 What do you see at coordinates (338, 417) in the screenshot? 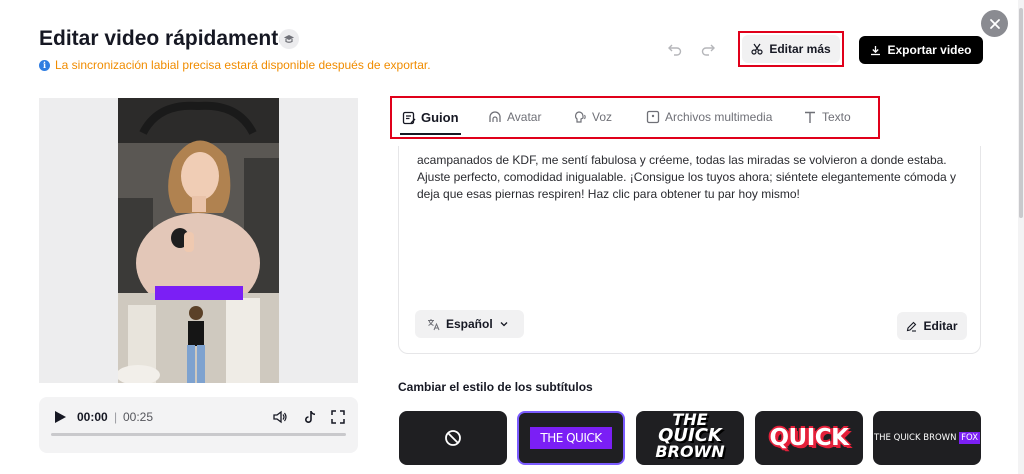
I see `fullscreen-icon` at bounding box center [338, 417].